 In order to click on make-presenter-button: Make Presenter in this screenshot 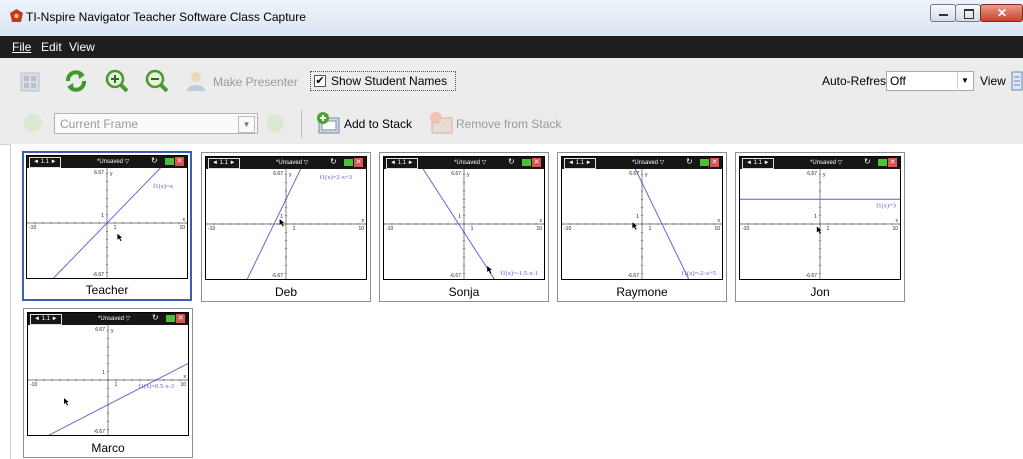, I will do `click(255, 82)`.